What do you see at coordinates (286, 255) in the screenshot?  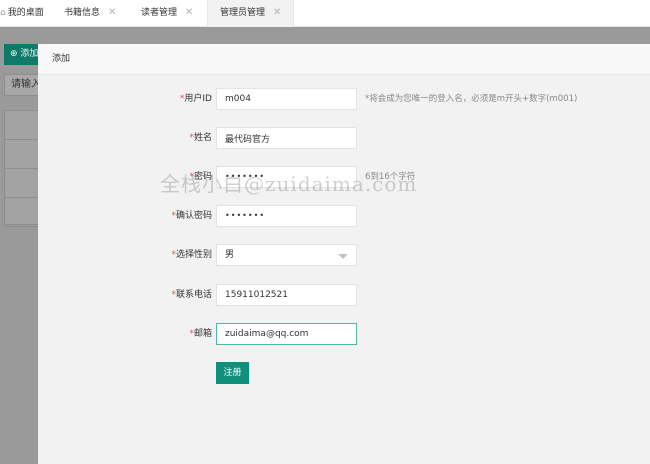 I see `gender-select: 男` at bounding box center [286, 255].